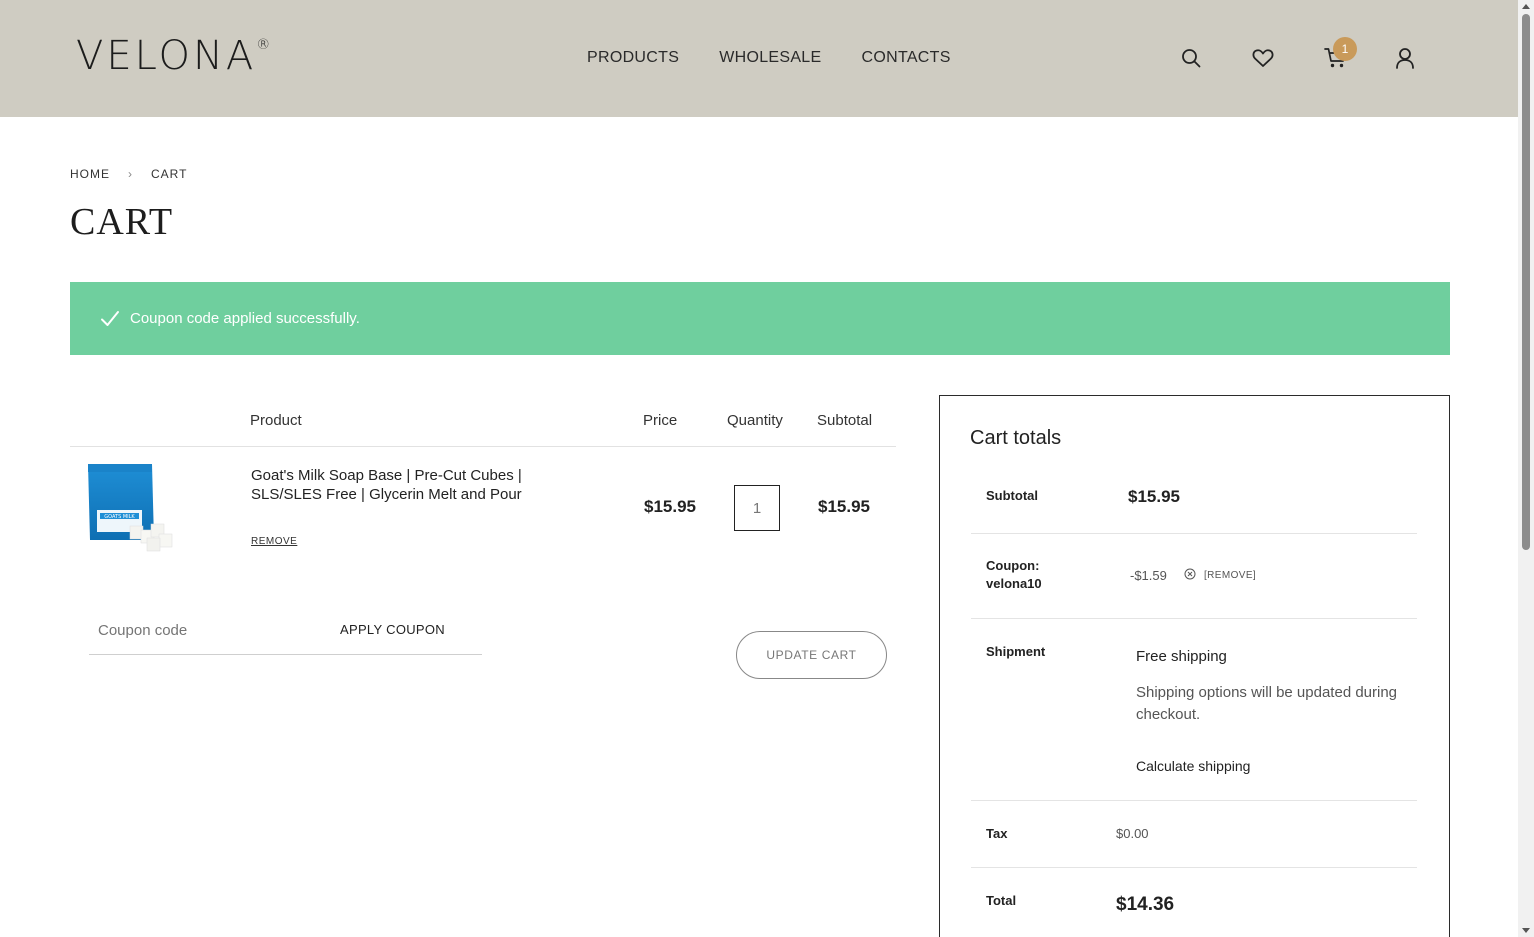  Describe the element at coordinates (997, 833) in the screenshot. I see `tax-label: Tax` at that location.